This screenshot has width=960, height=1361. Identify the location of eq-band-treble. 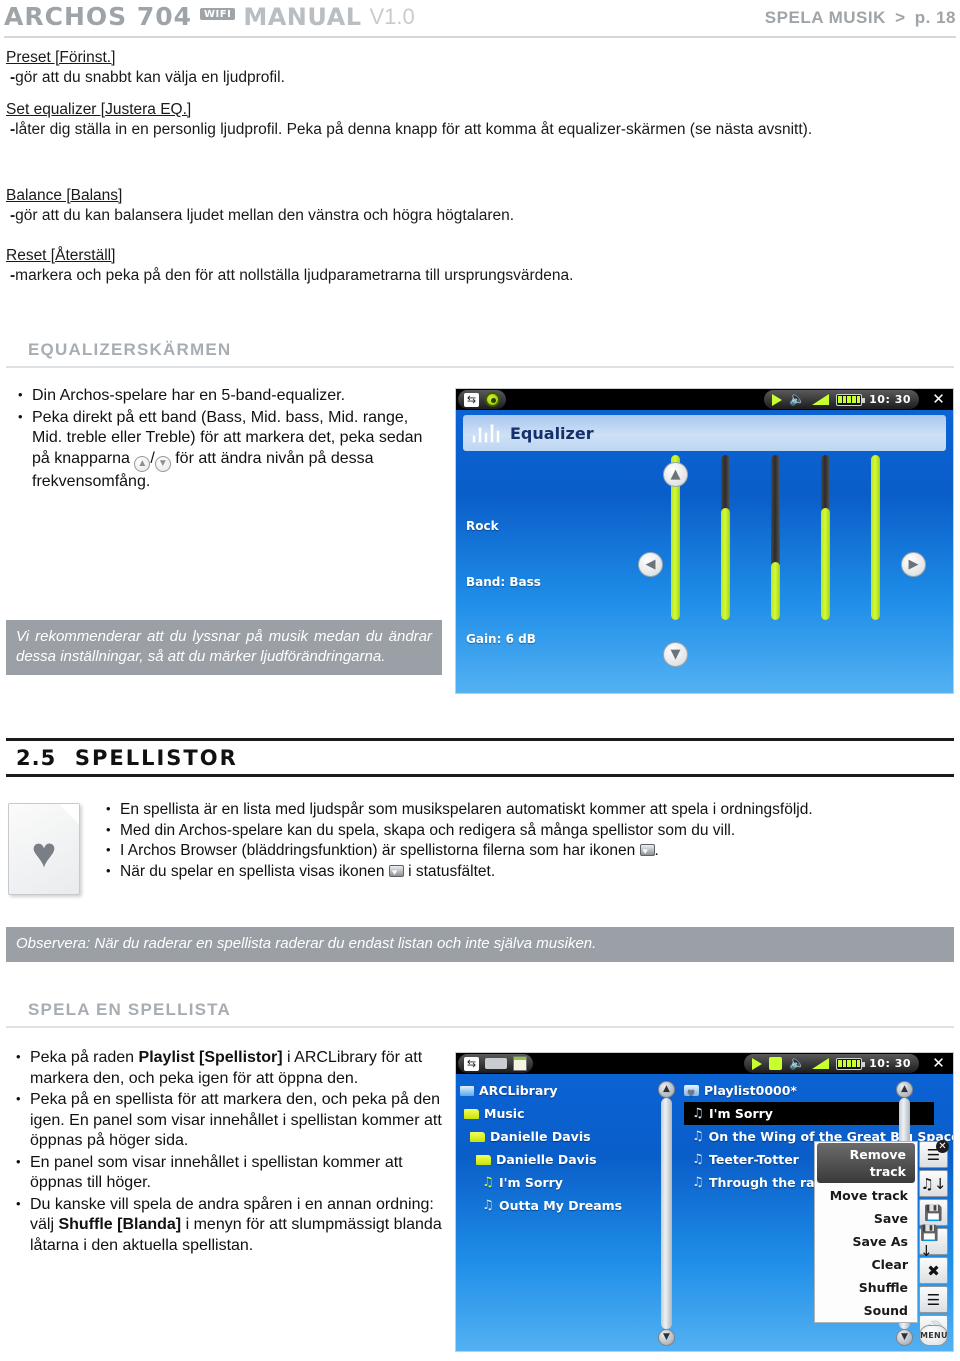
(875, 537).